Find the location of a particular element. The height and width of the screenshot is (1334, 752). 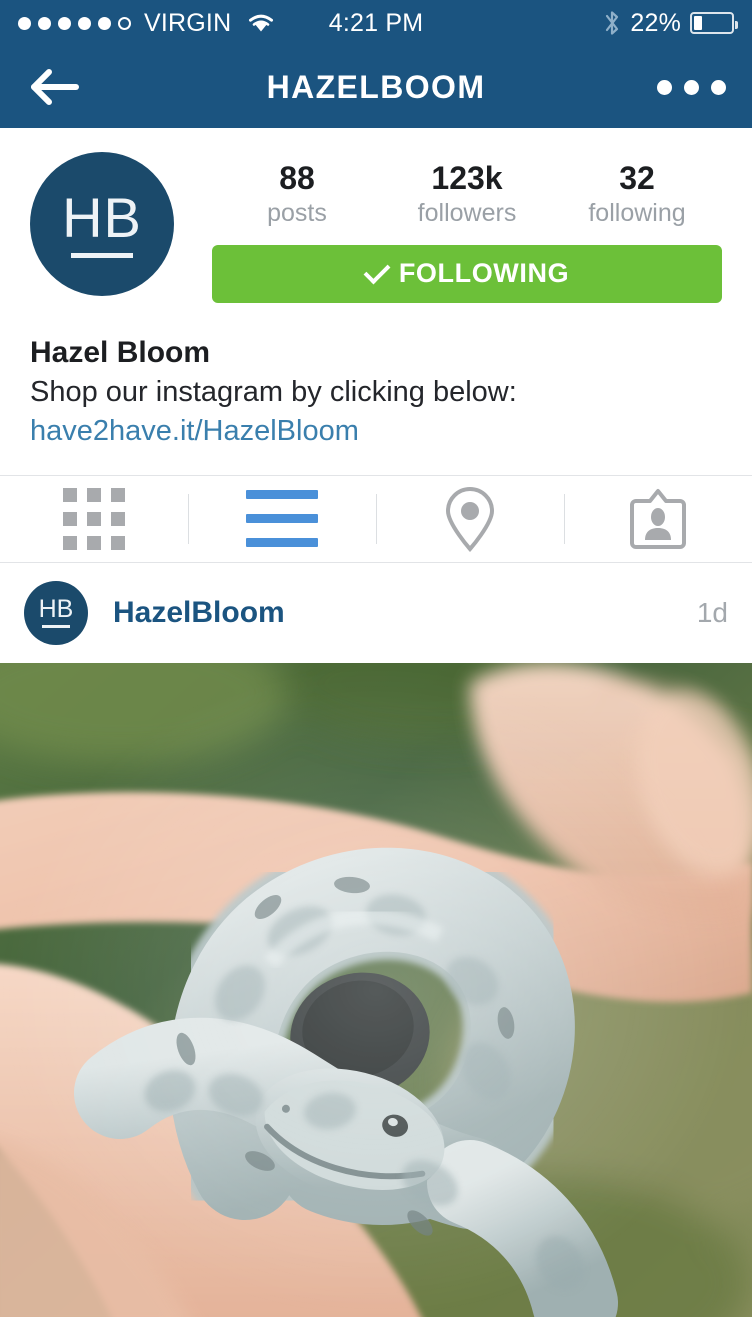

tab-list is located at coordinates (282, 519).